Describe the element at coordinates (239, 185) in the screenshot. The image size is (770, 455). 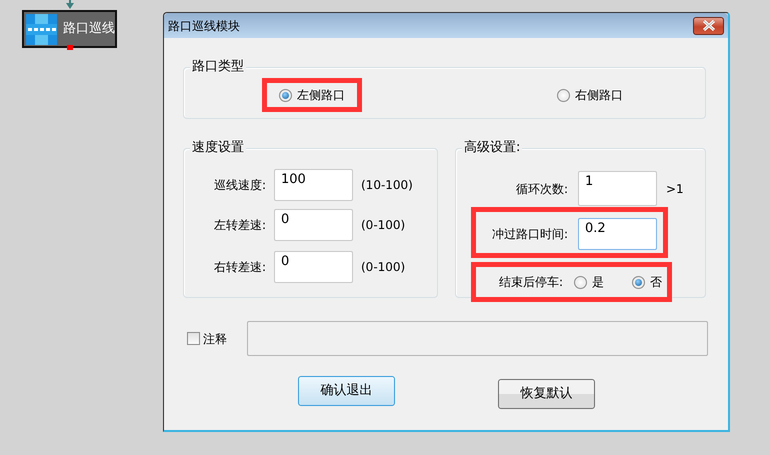
I see `field-label: 巡线速度:` at that location.